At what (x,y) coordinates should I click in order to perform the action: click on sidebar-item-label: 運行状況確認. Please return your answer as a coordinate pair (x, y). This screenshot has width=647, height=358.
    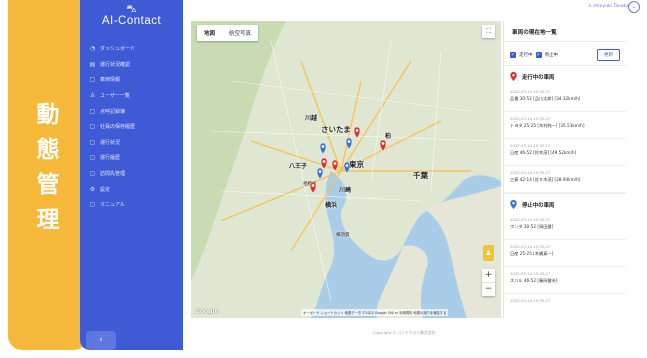
    Looking at the image, I should click on (115, 64).